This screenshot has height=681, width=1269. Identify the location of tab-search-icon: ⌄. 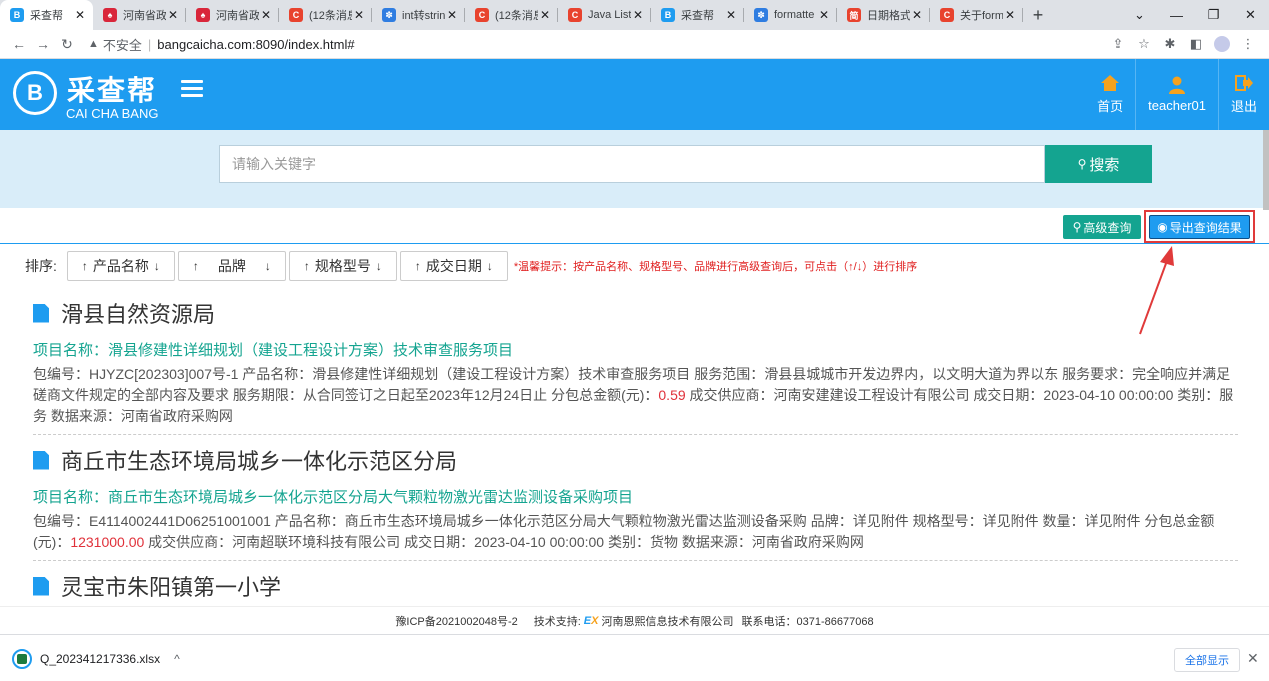
(1139, 15).